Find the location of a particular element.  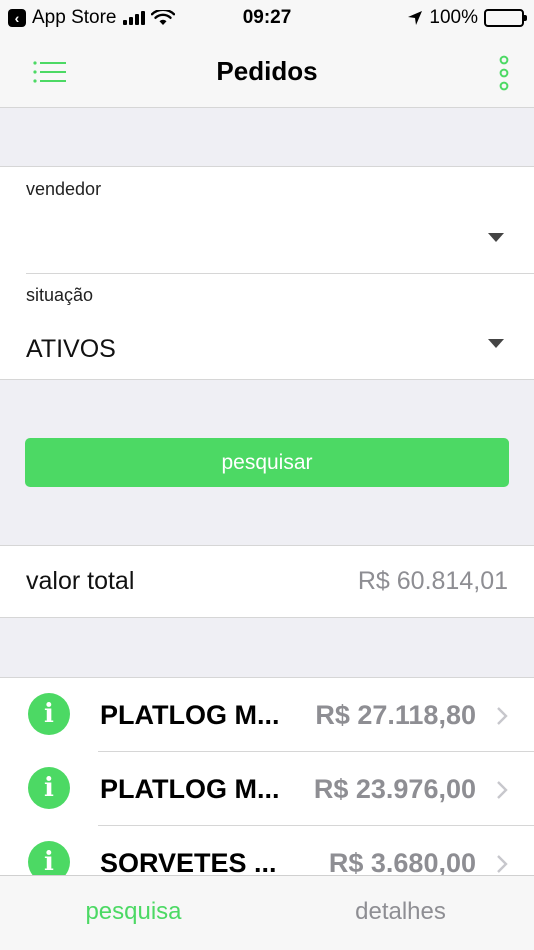

tab-bar: pesquisa detalhes is located at coordinates (267, 912).